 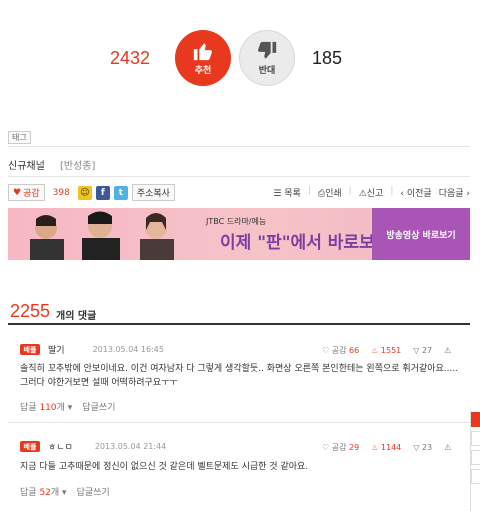 I want to click on reply-toggle: 답글 110개 ▾, so click(x=46, y=406).